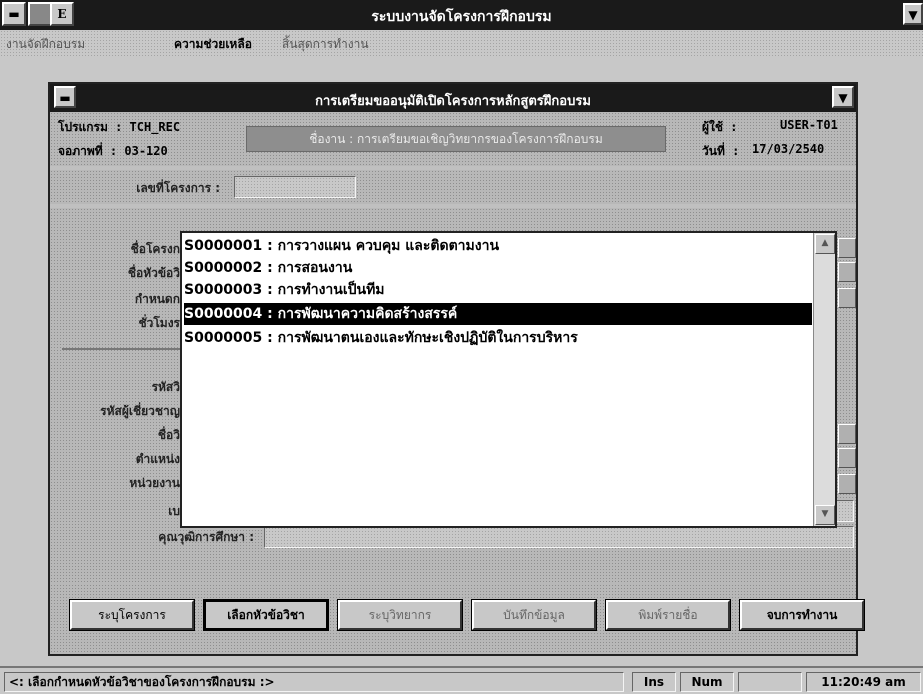 This screenshot has width=923, height=694. Describe the element at coordinates (654, 682) in the screenshot. I see `ins-indicator: Ins` at that location.